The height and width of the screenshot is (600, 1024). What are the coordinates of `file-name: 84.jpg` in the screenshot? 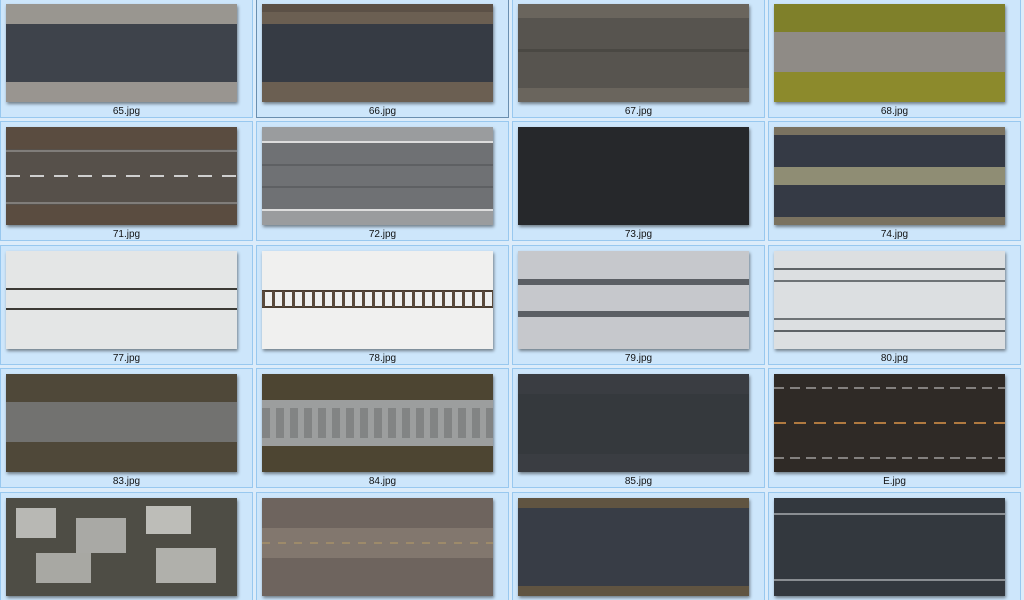 It's located at (382, 481).